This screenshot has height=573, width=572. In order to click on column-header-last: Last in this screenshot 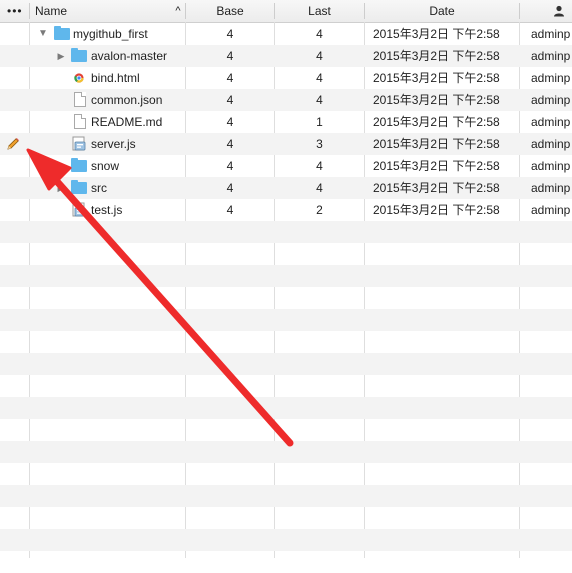, I will do `click(319, 11)`.